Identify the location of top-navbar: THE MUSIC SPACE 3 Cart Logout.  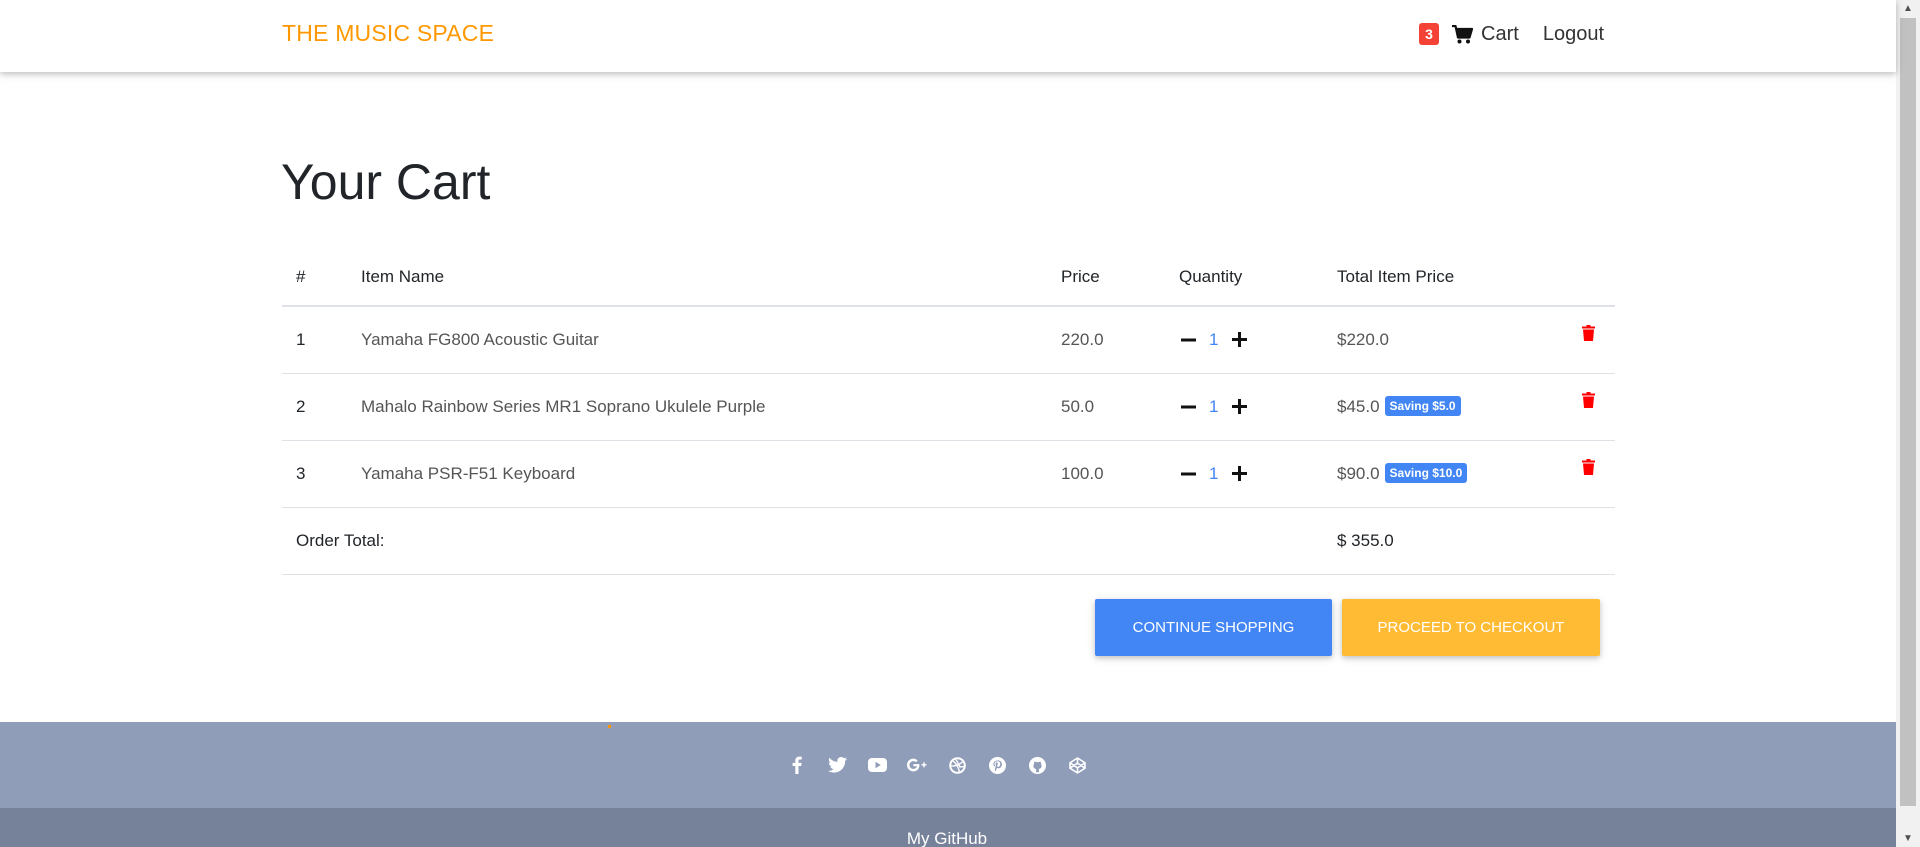
(948, 36).